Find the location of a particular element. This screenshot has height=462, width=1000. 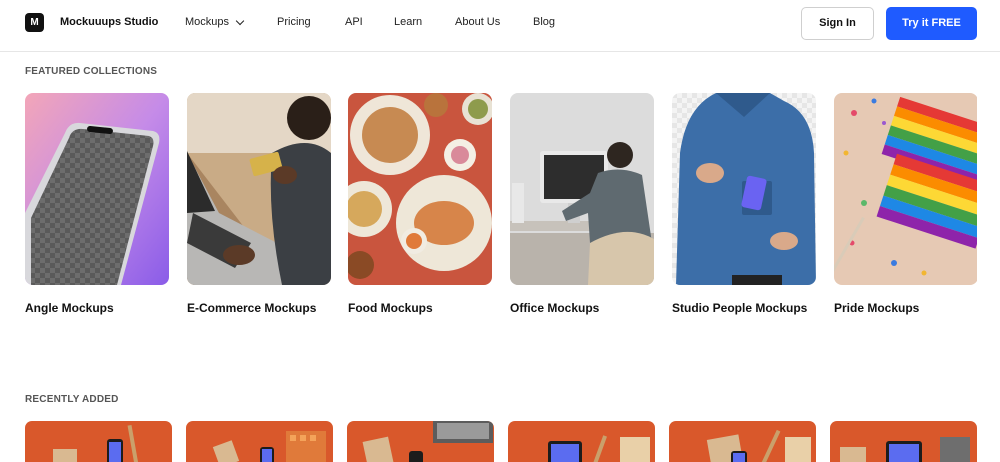

collection-card-food is located at coordinates (420, 189).